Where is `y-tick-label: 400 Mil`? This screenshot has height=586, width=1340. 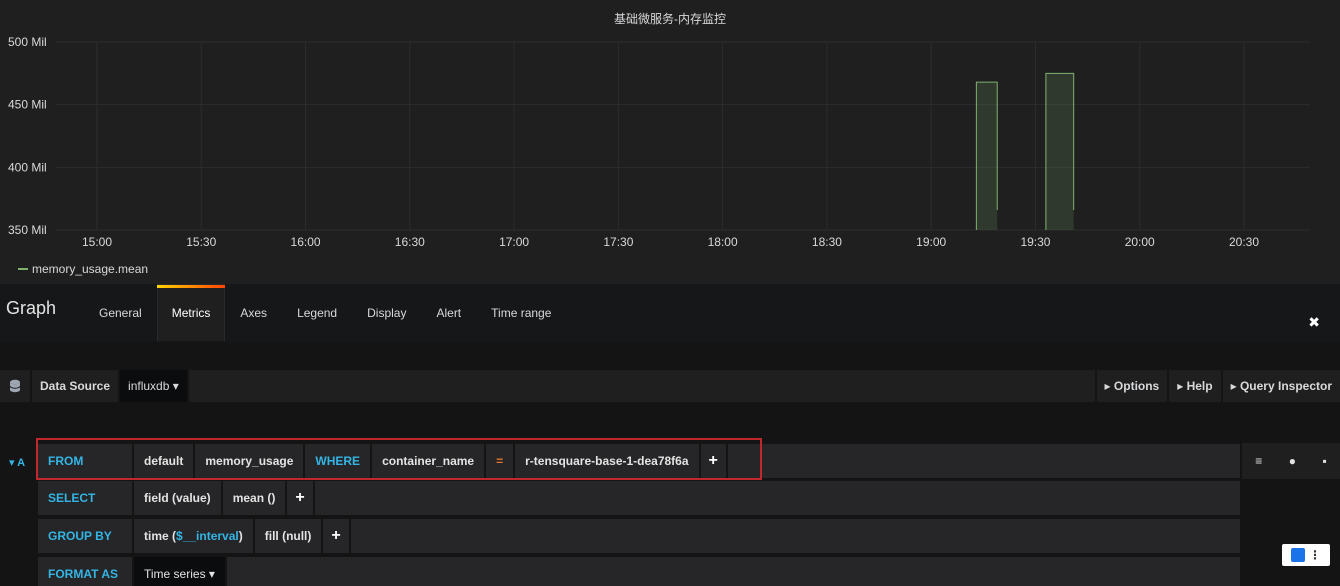 y-tick-label: 400 Mil is located at coordinates (27, 167).